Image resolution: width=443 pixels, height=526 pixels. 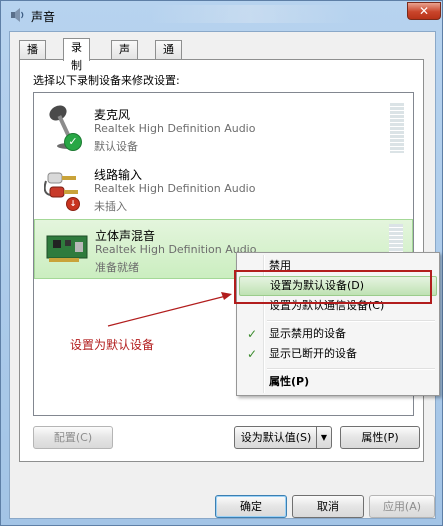 I want to click on device-item-microphone: ✓ 麦克风 Realtek High Definition Audio 默认设备, so click(x=223, y=129).